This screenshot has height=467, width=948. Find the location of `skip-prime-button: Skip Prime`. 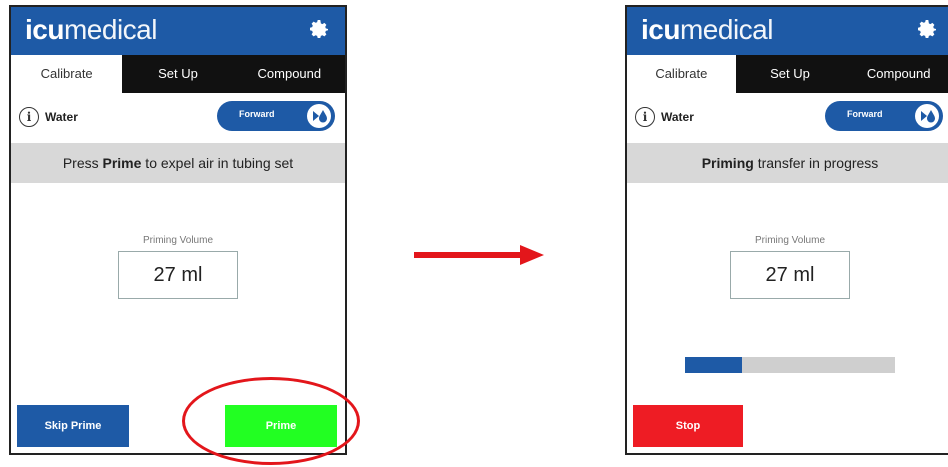

skip-prime-button: Skip Prime is located at coordinates (73, 426).